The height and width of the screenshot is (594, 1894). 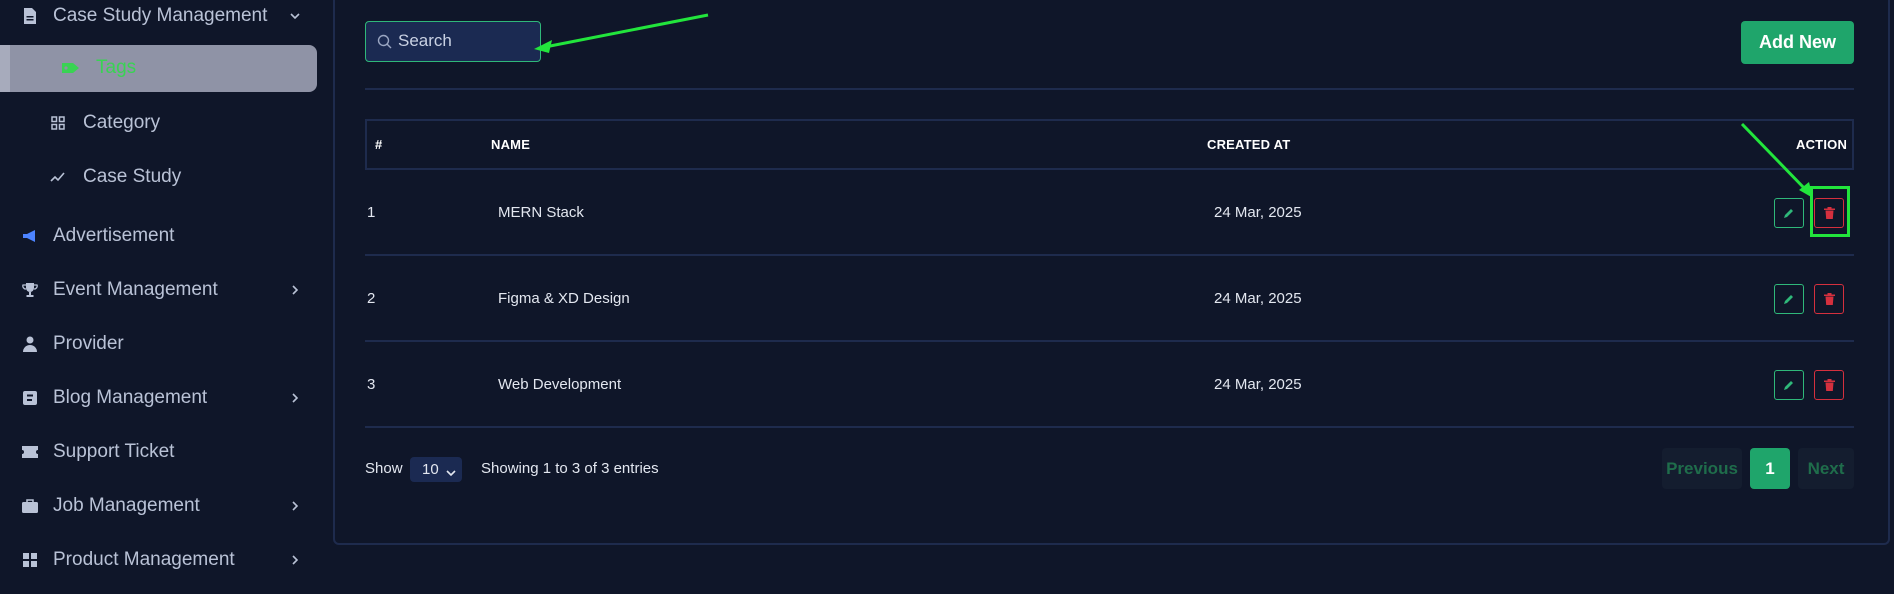 What do you see at coordinates (1702, 468) in the screenshot?
I see `previous-page-button: Previous` at bounding box center [1702, 468].